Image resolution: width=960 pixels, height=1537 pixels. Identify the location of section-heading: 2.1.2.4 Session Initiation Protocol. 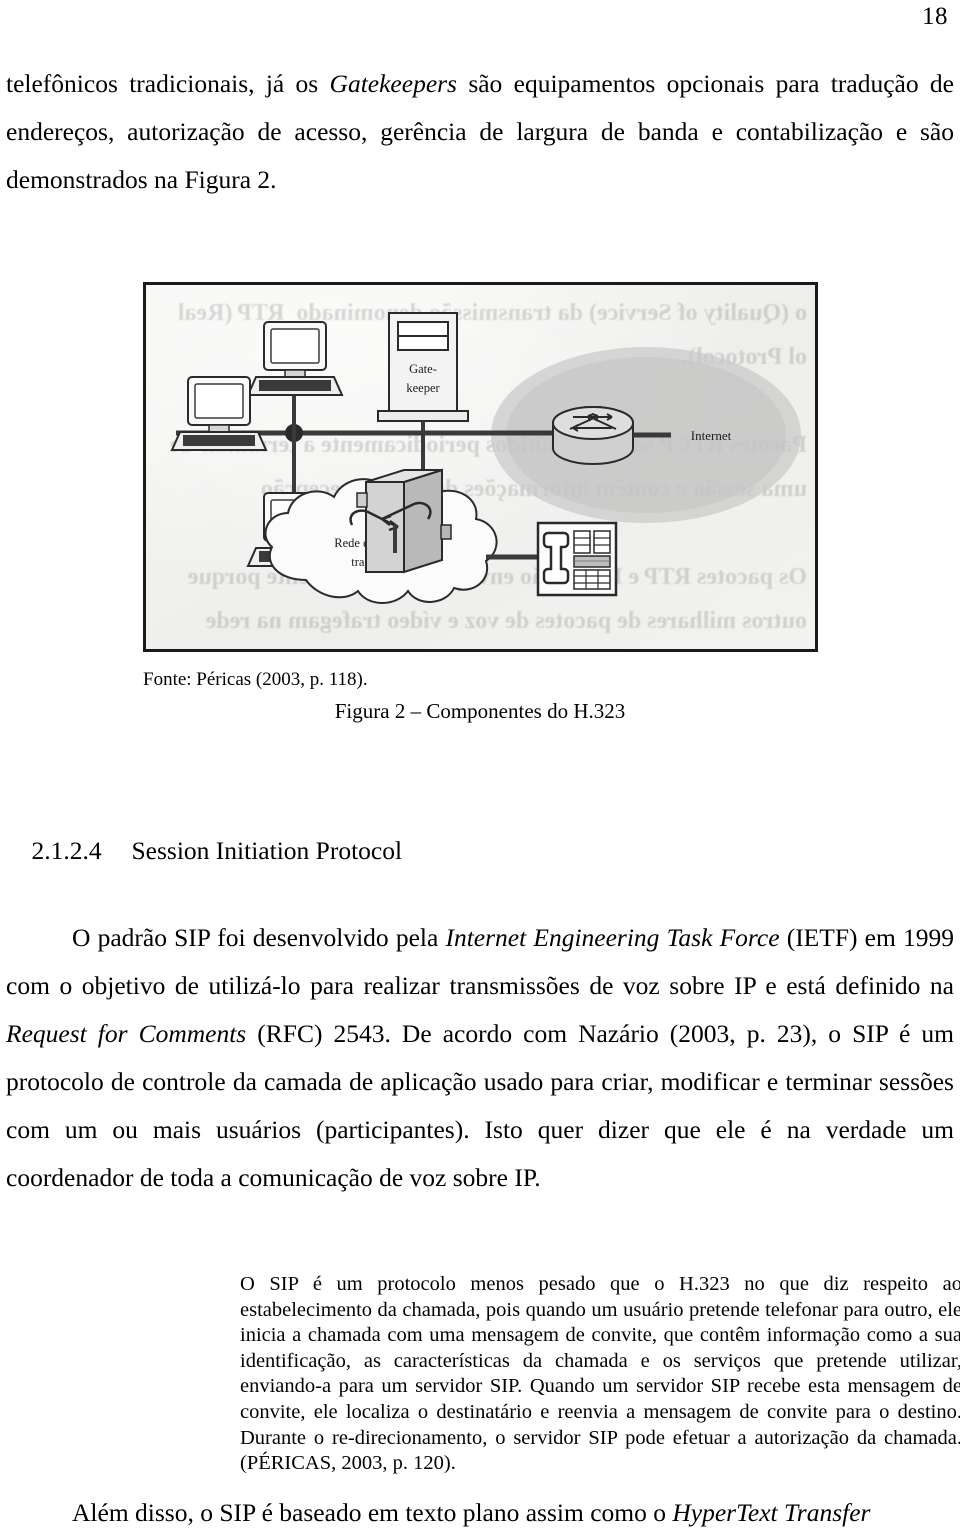
(204, 851).